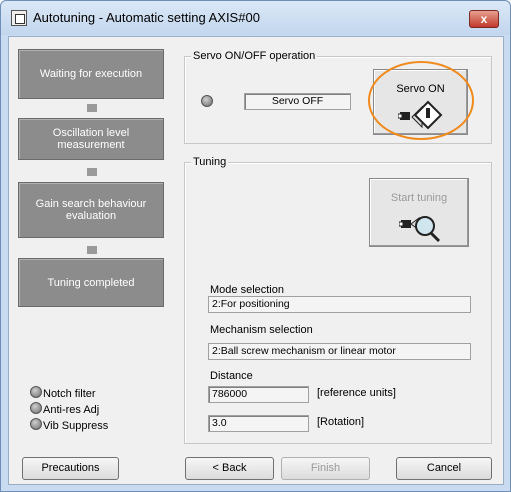  What do you see at coordinates (254, 56) in the screenshot?
I see `servo-group-label: Servo ON/OFF operation` at bounding box center [254, 56].